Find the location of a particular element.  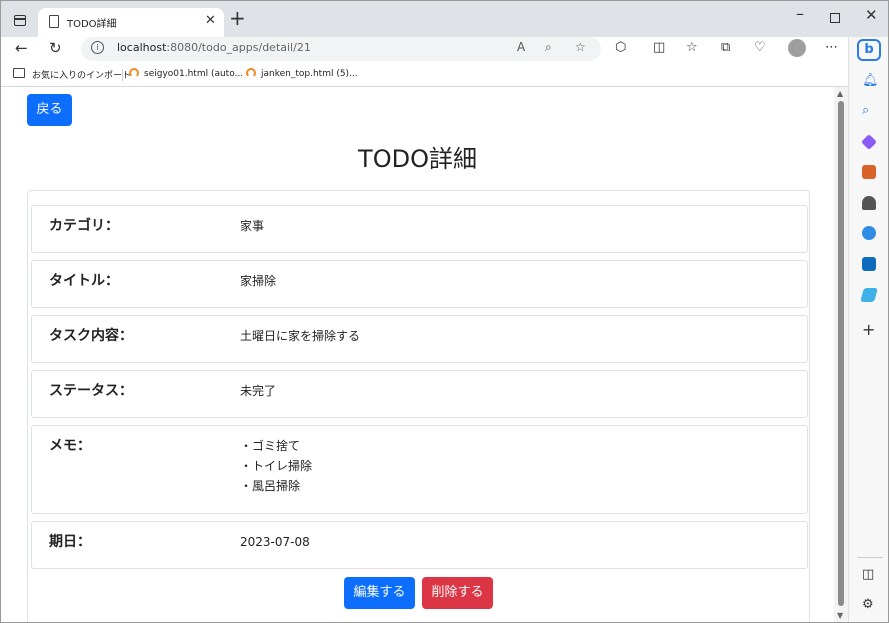

outlook-icon is located at coordinates (869, 264).